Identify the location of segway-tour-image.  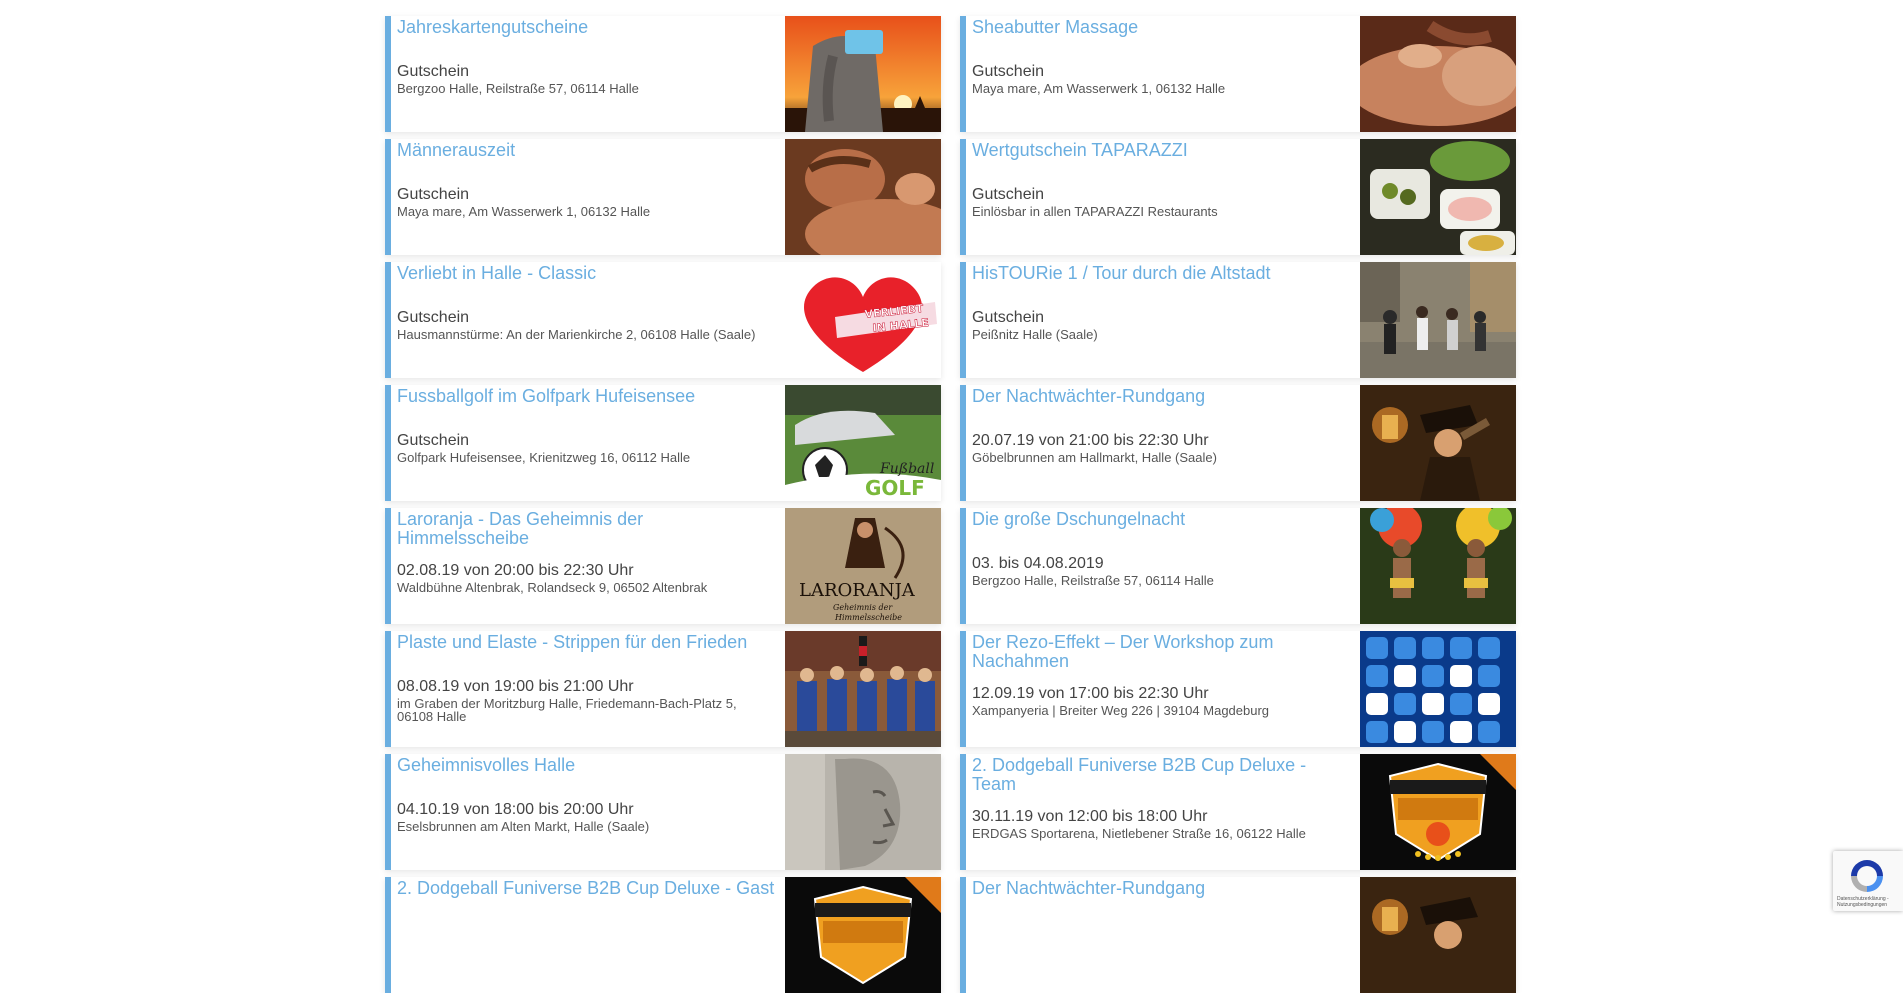
(1438, 320).